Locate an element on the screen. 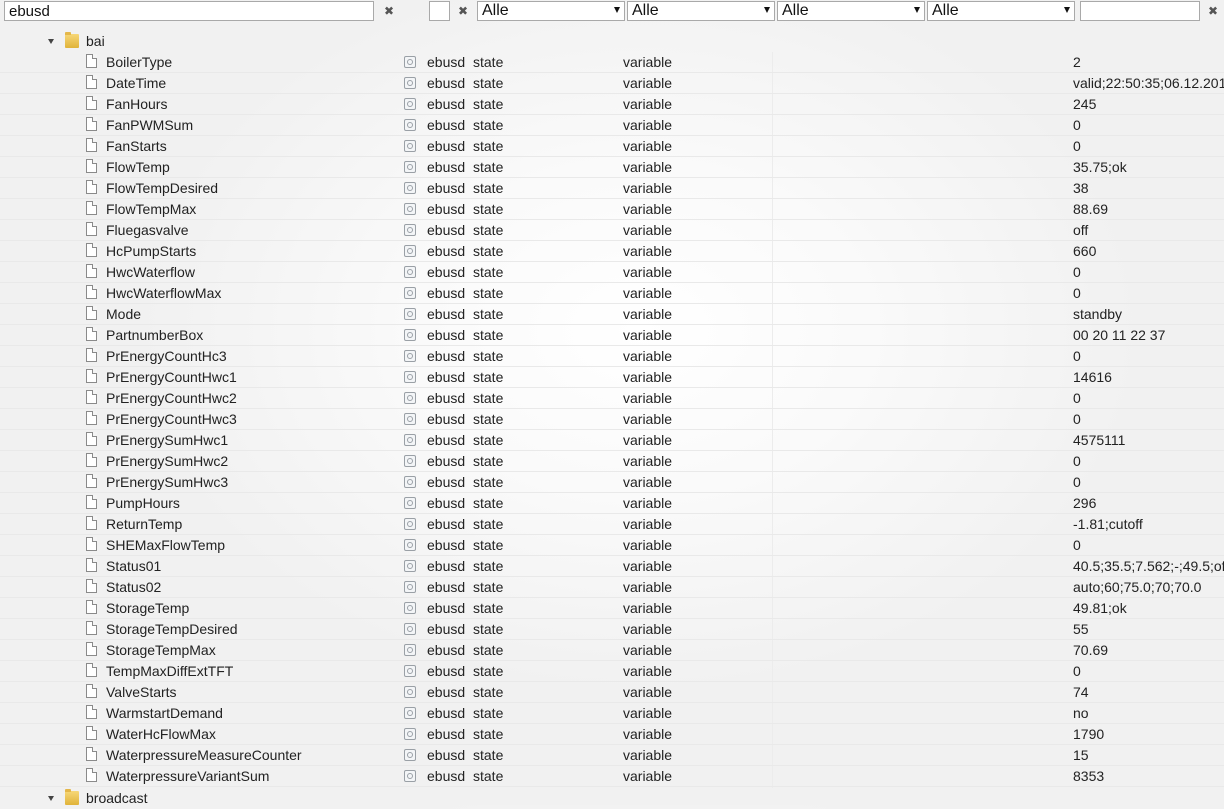  table-row: FlowTemp ebusd state variable 35.75;ok is located at coordinates (612, 167).